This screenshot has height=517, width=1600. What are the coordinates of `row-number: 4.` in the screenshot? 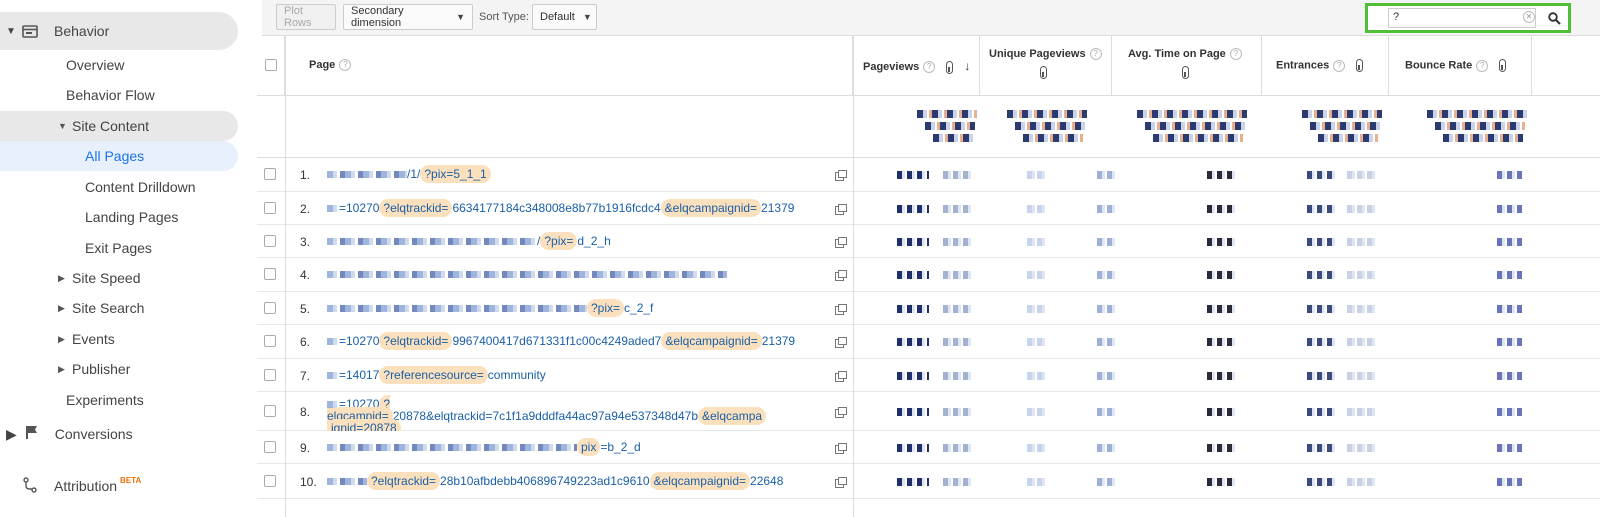 It's located at (305, 275).